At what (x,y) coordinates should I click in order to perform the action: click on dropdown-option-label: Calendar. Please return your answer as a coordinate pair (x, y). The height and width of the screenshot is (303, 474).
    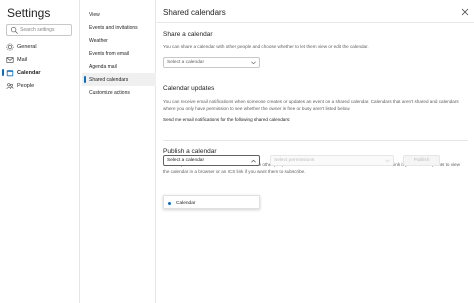
    Looking at the image, I should click on (186, 203).